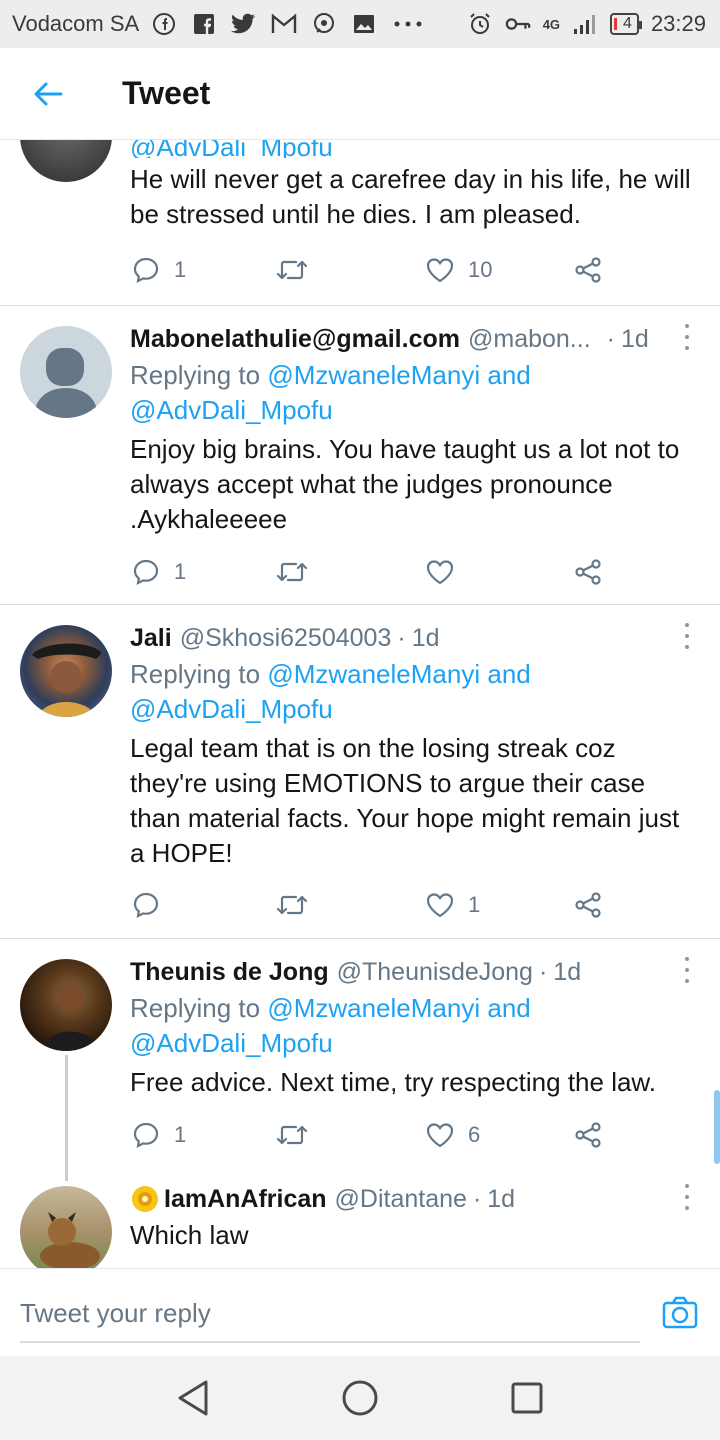 The height and width of the screenshot is (1440, 720). What do you see at coordinates (151, 638) in the screenshot?
I see `author-name: Jali` at bounding box center [151, 638].